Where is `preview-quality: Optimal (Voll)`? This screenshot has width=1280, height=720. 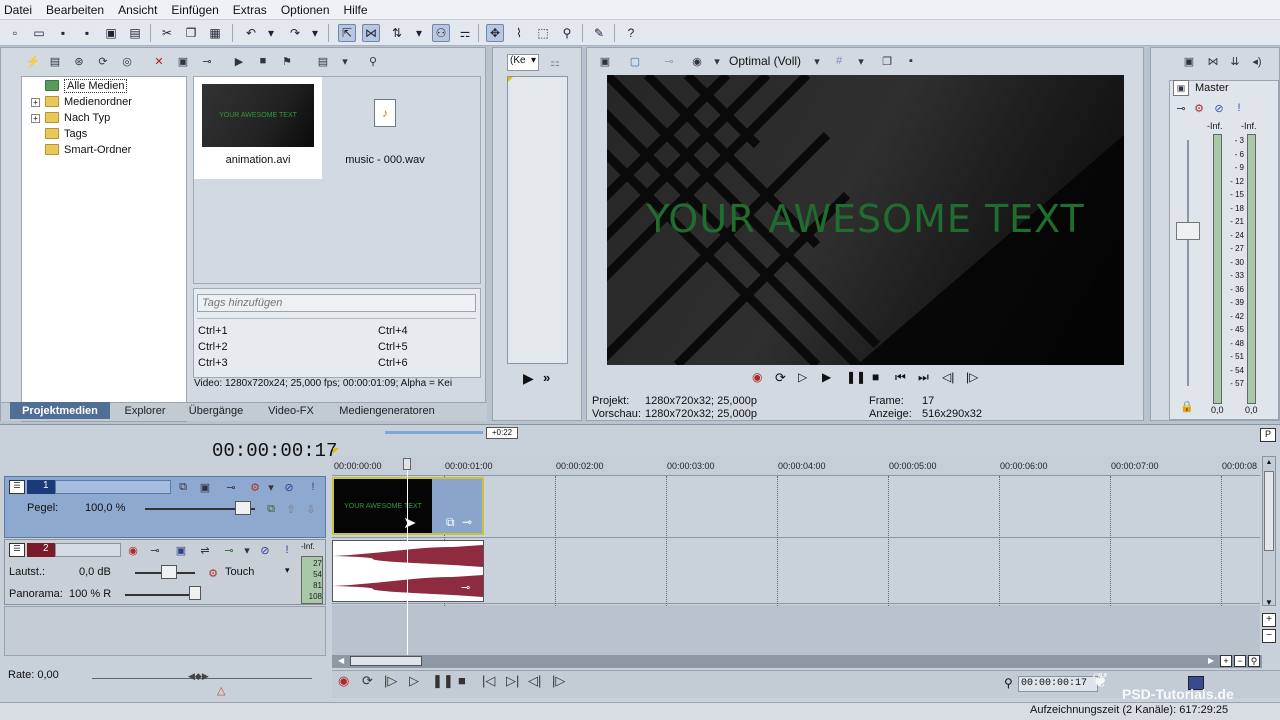 preview-quality: Optimal (Voll) is located at coordinates (765, 61).